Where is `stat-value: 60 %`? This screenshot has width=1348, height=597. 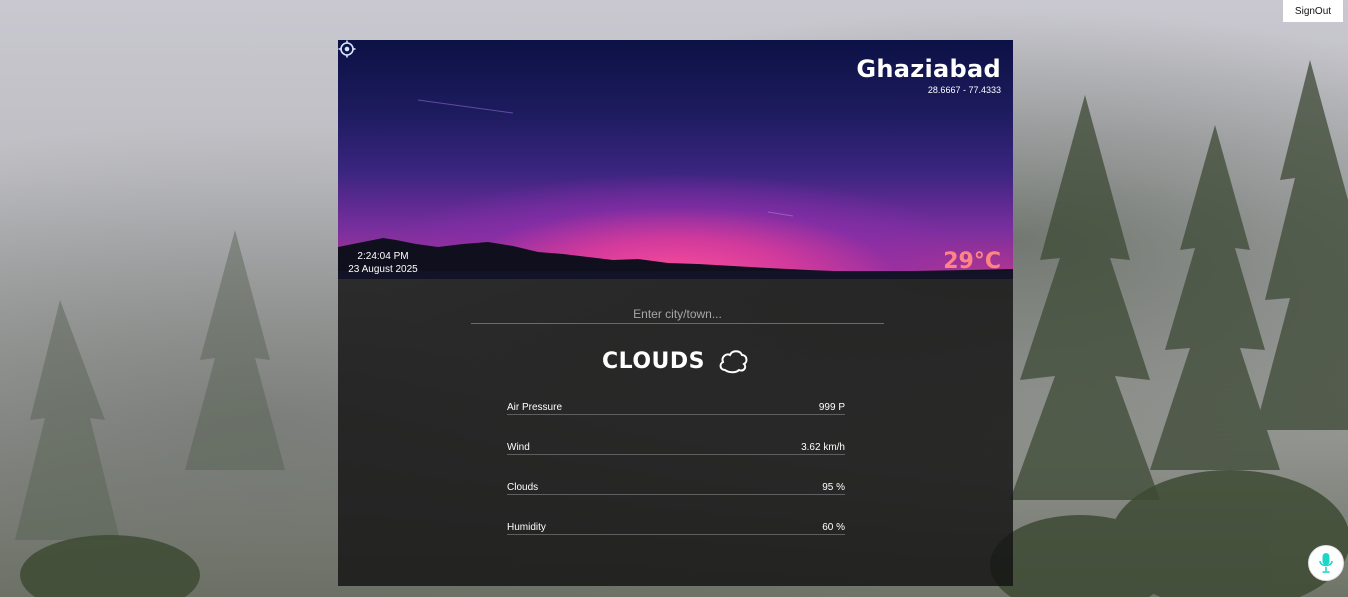
stat-value: 60 % is located at coordinates (833, 527).